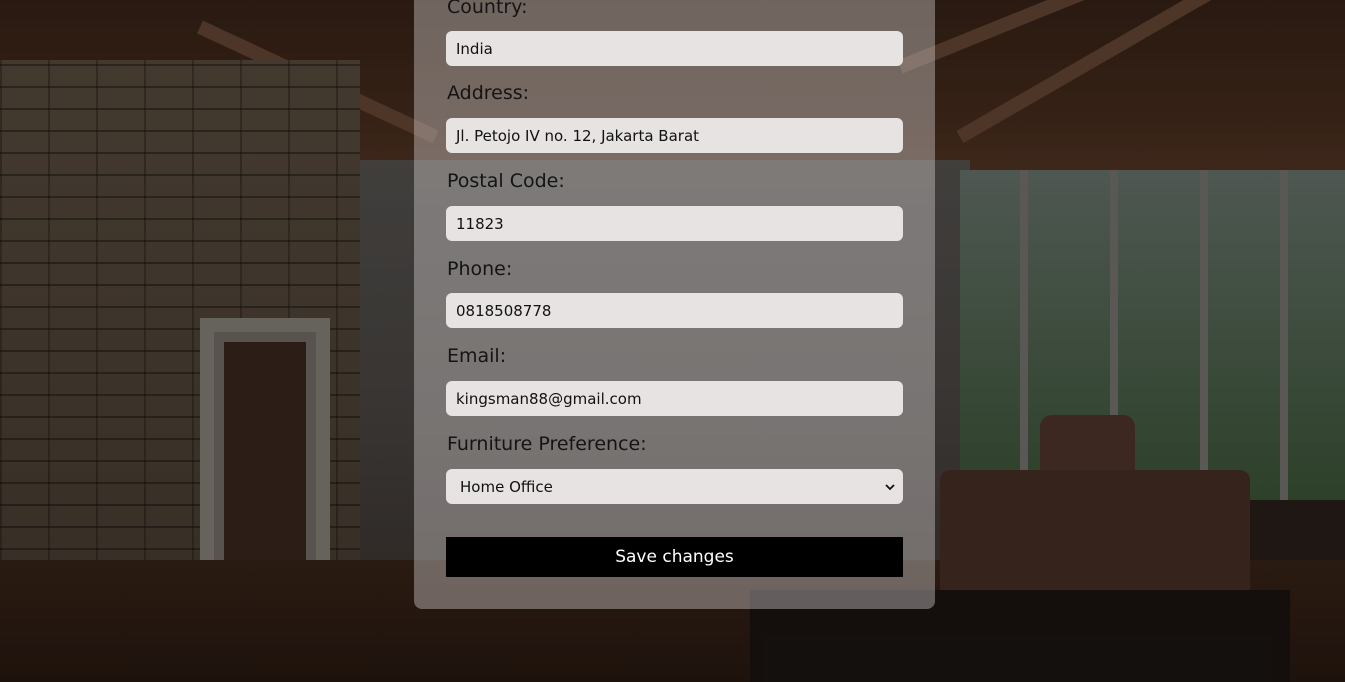 The height and width of the screenshot is (682, 1345). Describe the element at coordinates (487, 9) in the screenshot. I see `country-label: Country:` at that location.